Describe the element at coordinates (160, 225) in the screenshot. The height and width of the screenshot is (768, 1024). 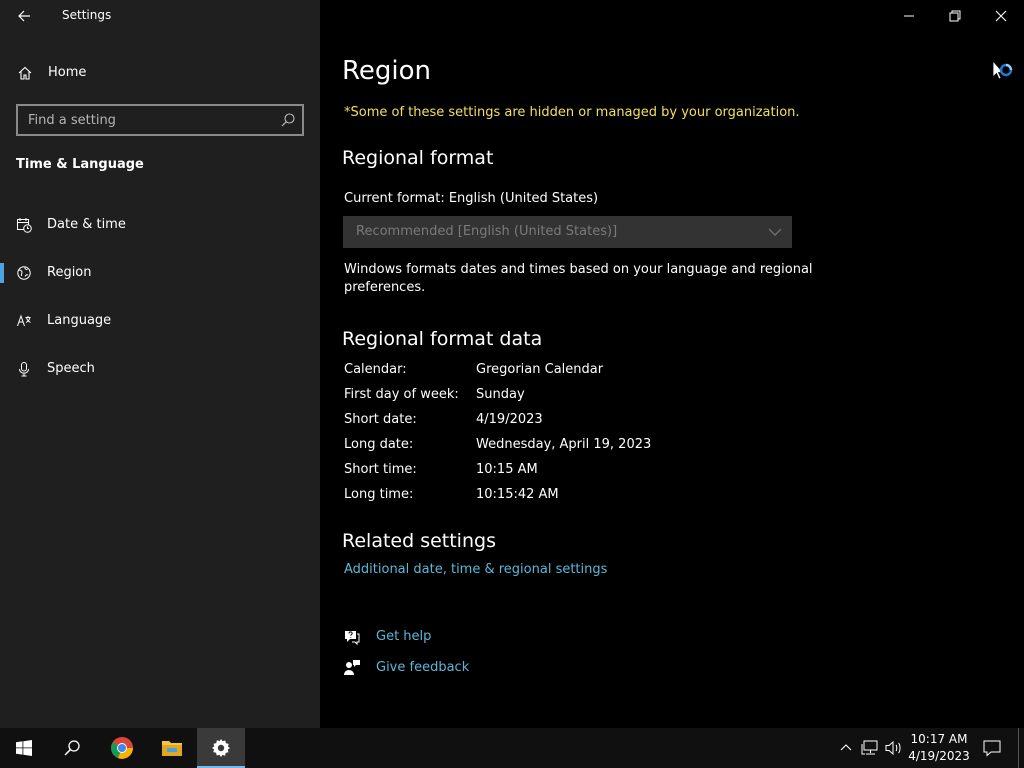
I see `sidebar-item-date-time: Date & time` at that location.